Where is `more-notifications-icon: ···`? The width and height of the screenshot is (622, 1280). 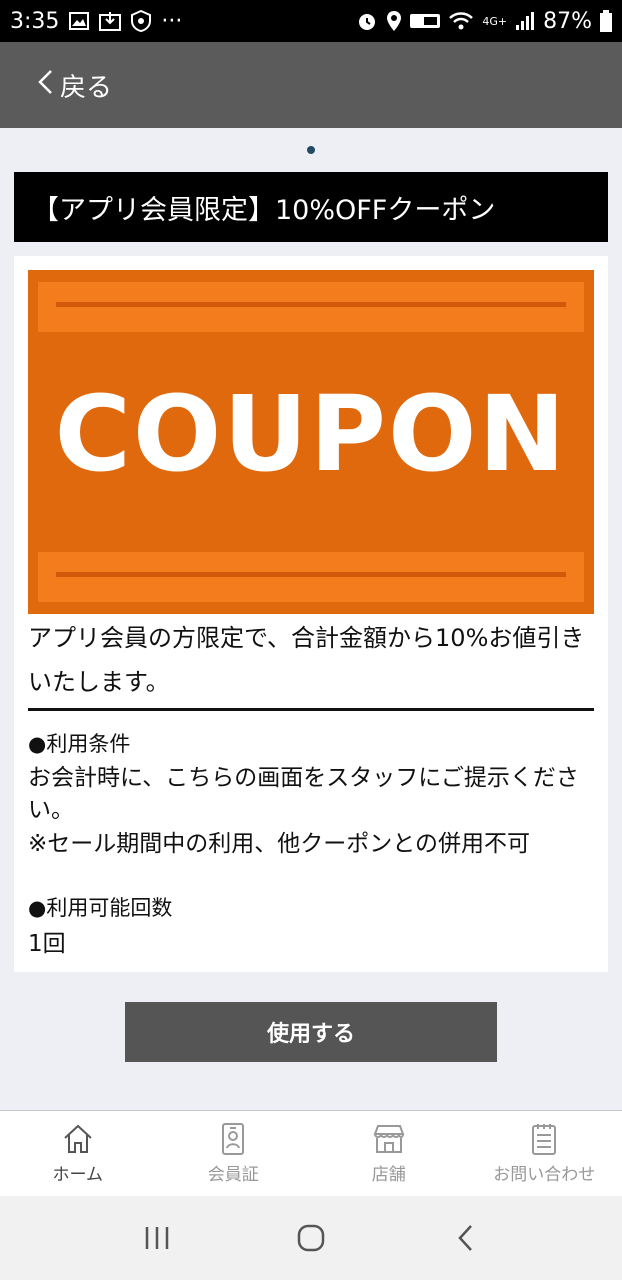
more-notifications-icon: ··· is located at coordinates (172, 21).